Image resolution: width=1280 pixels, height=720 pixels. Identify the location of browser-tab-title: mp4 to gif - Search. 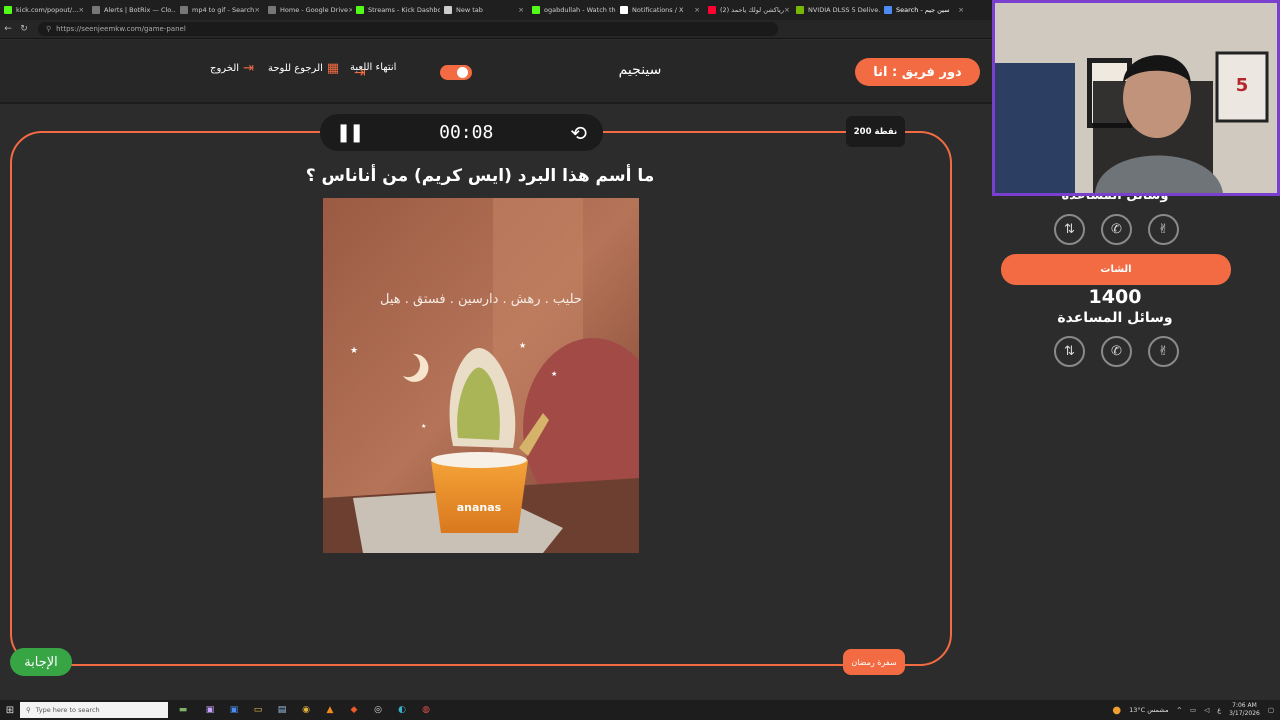
(223, 10).